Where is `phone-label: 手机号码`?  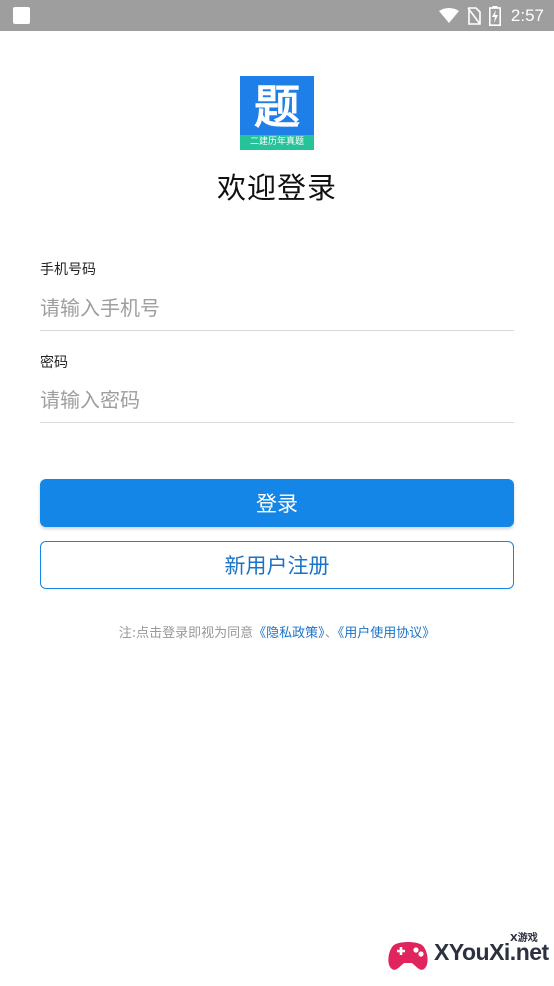
phone-label: 手机号码 is located at coordinates (68, 270).